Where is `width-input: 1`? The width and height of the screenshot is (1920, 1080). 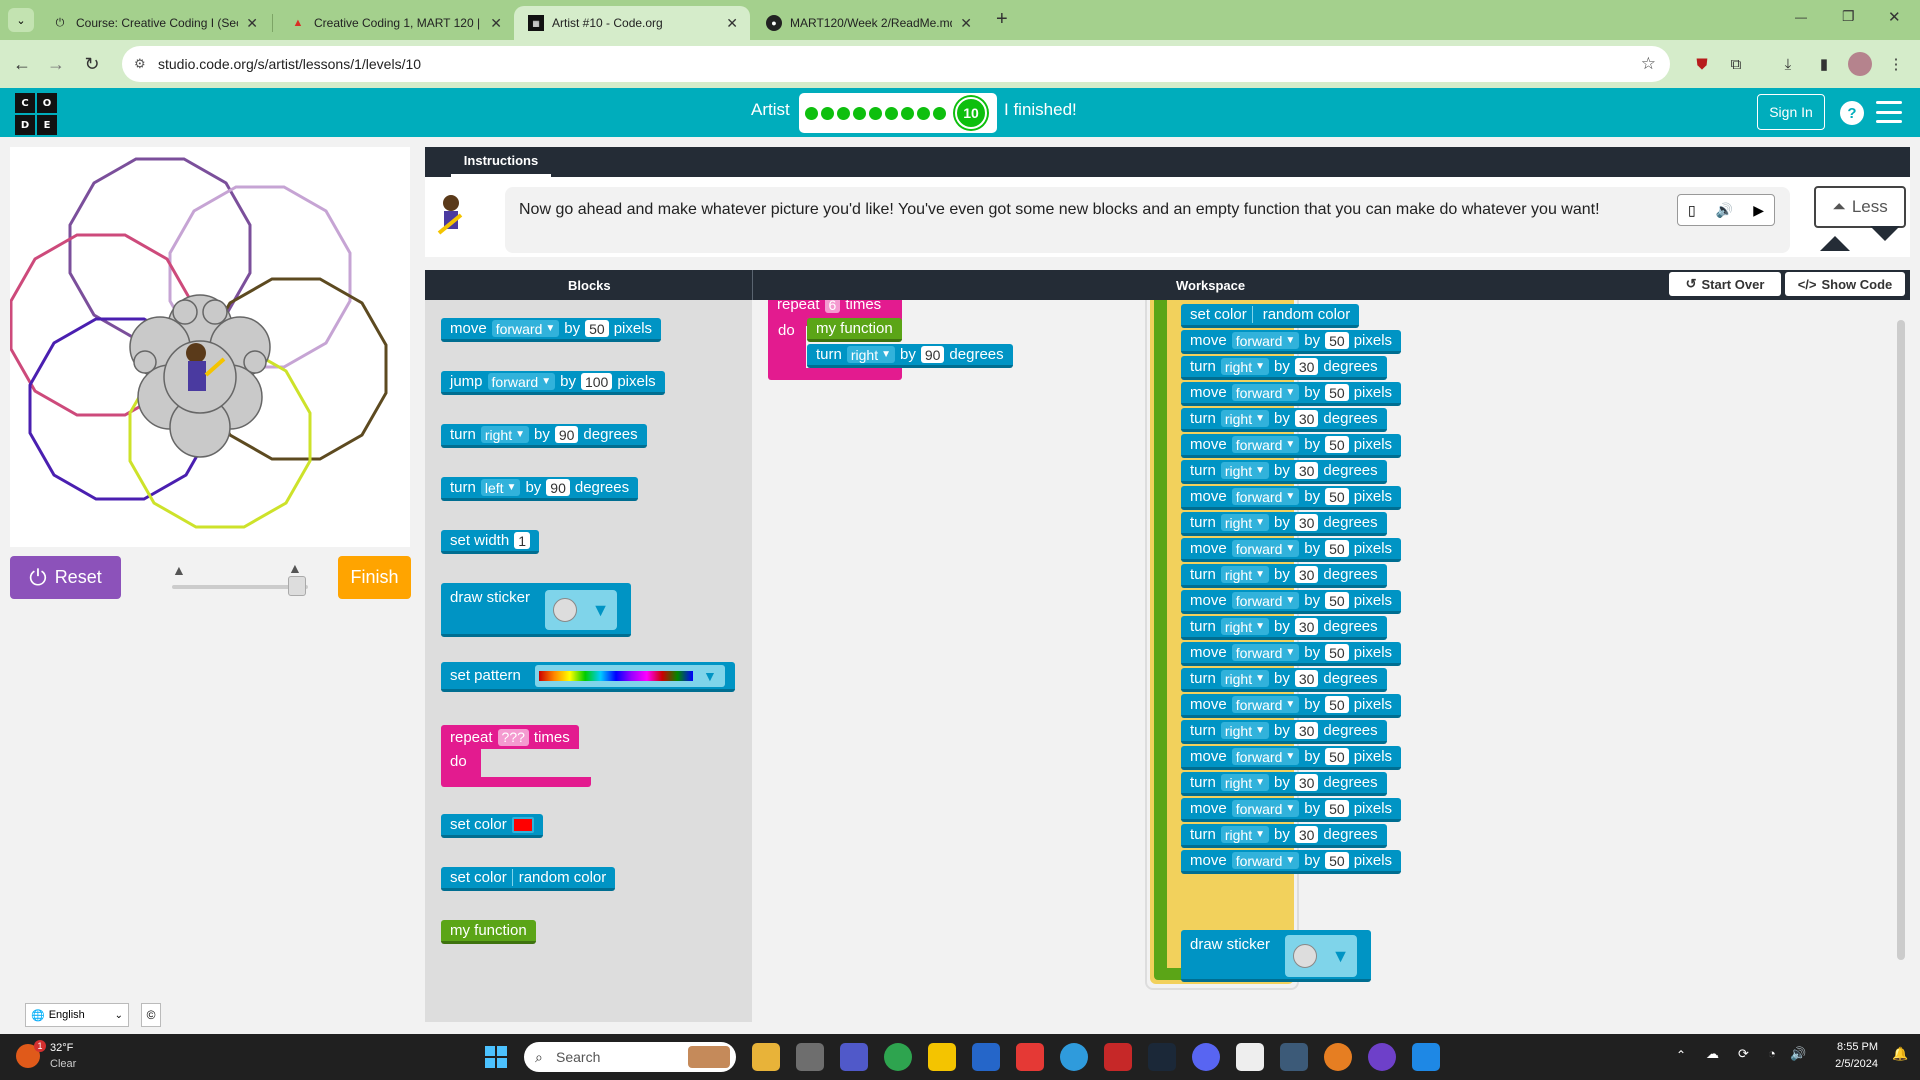
width-input: 1 is located at coordinates (522, 540).